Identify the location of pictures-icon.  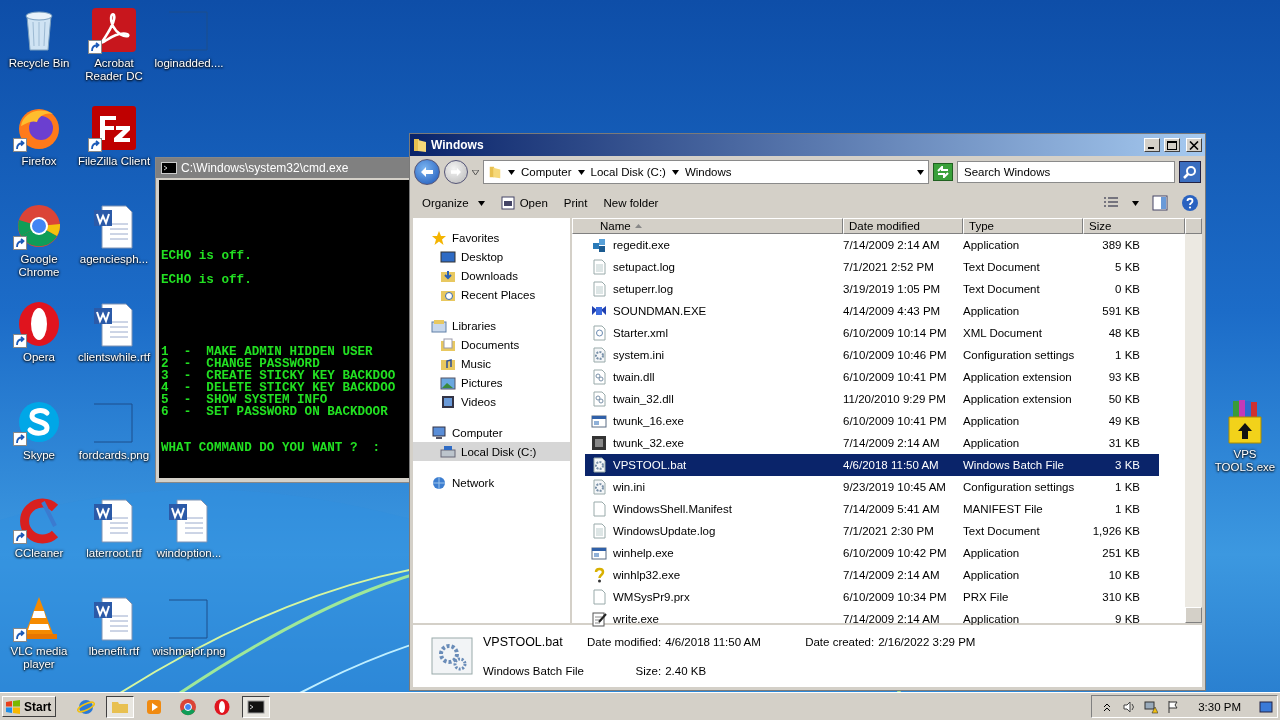
(448, 382).